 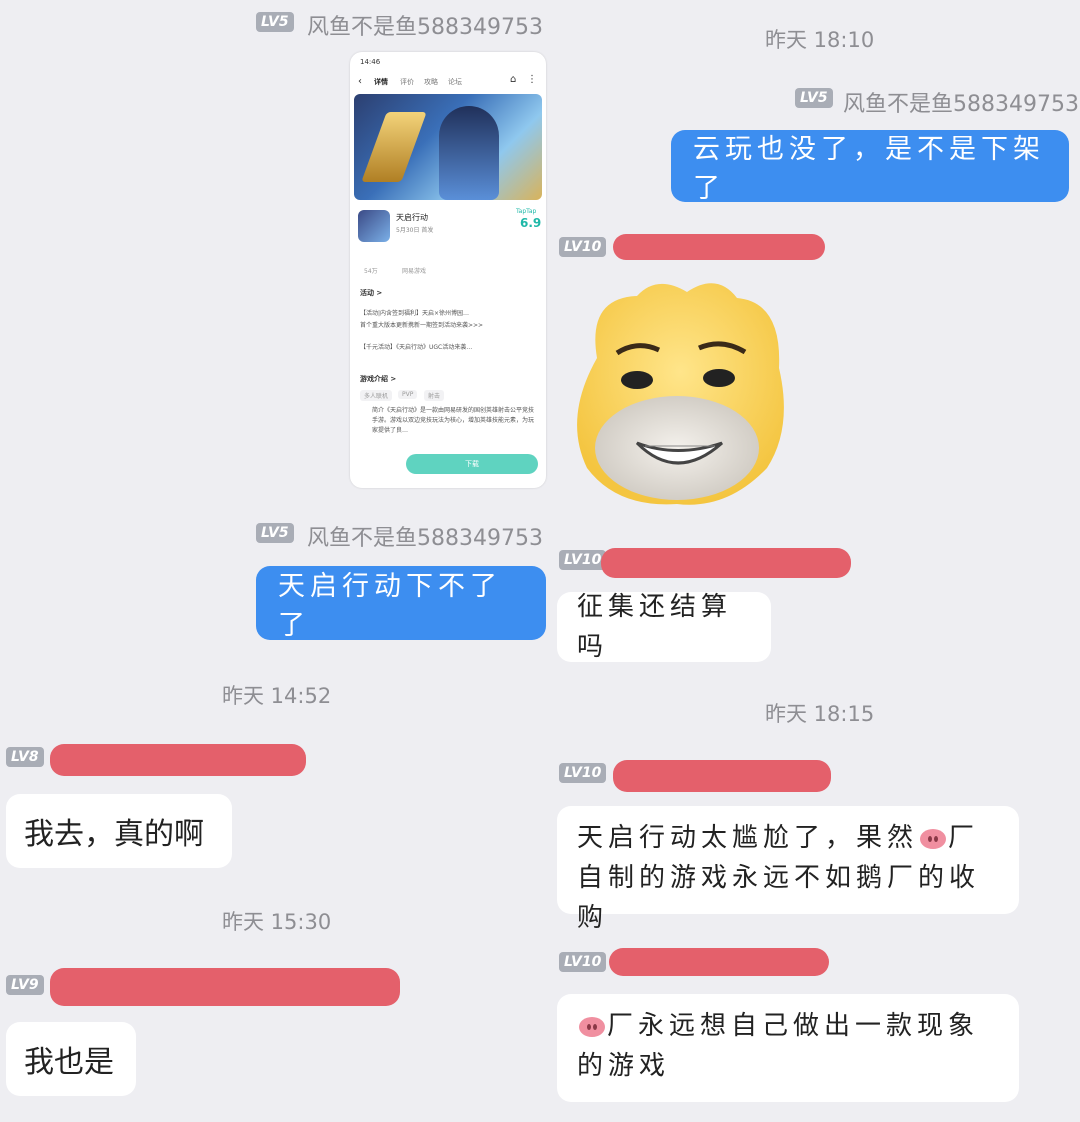 What do you see at coordinates (719, 378) in the screenshot?
I see `sticker-eye-right` at bounding box center [719, 378].